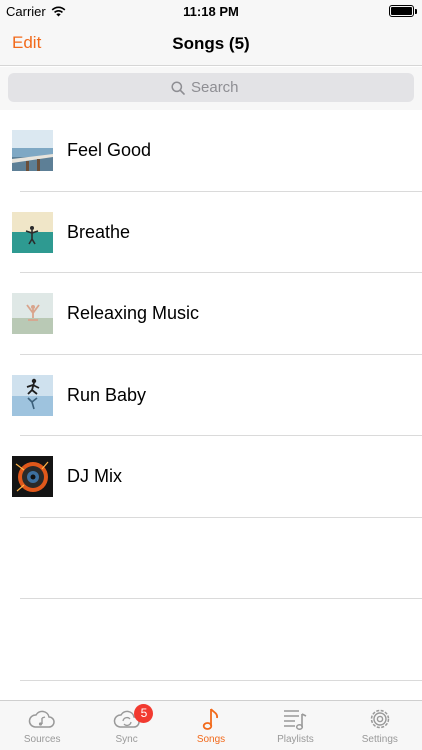 The image size is (422, 750). Describe the element at coordinates (109, 150) in the screenshot. I see `song-title: Feel Good` at that location.